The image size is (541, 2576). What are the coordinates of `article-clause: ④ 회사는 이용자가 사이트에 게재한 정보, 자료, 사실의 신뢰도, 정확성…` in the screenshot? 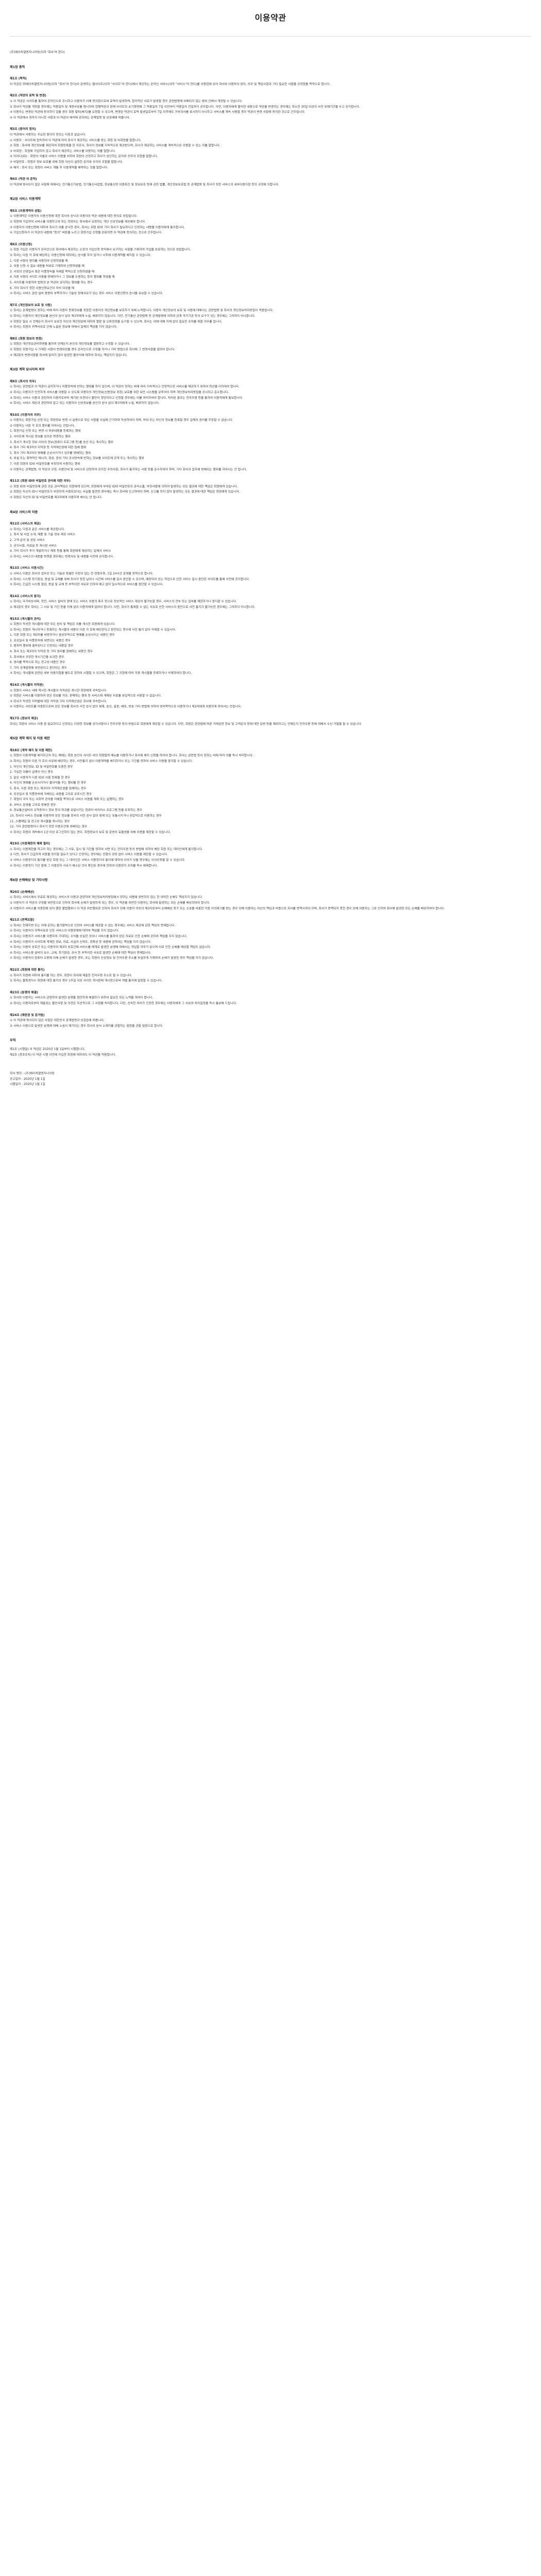 It's located at (80, 942).